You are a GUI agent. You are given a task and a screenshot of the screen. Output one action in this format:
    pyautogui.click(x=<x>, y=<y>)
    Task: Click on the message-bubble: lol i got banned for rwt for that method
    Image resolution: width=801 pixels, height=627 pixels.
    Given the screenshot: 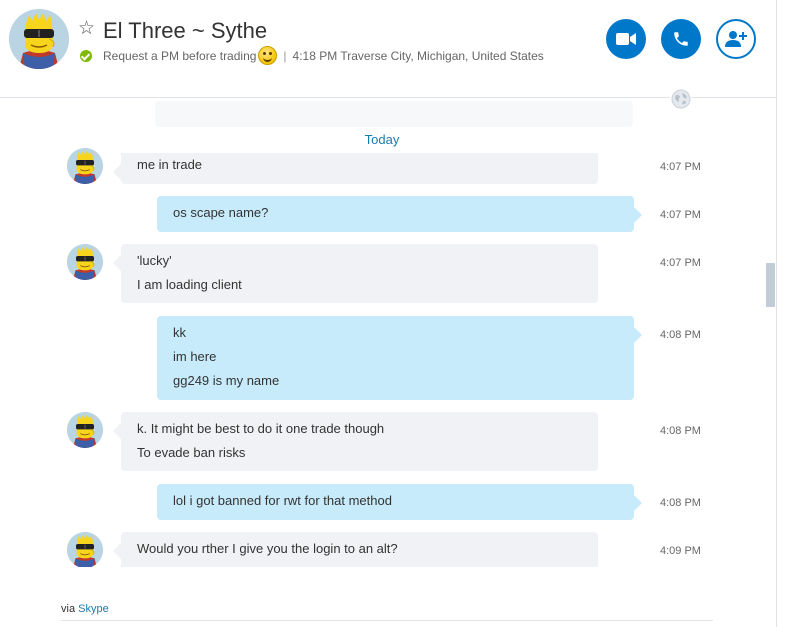 What is the action you would take?
    pyautogui.click(x=399, y=502)
    